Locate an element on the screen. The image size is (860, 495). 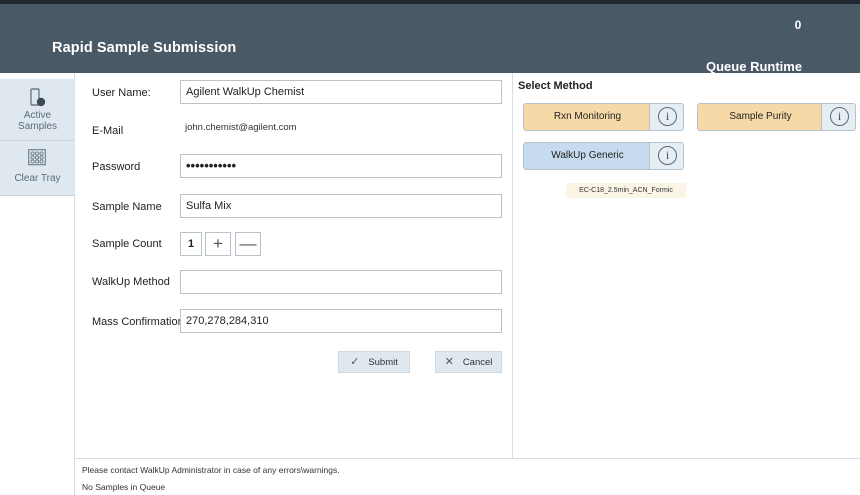
user-name-input: Agilent WalkUp Chemist is located at coordinates (341, 92).